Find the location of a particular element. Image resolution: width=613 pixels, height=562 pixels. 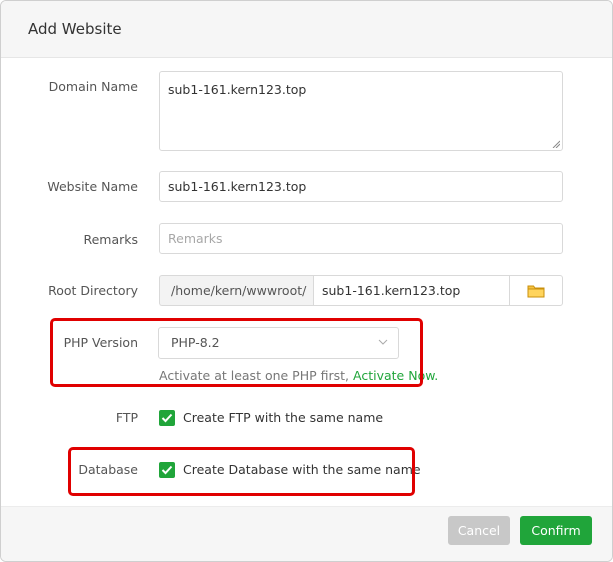

website-name-label: Website Name is located at coordinates (92, 186).